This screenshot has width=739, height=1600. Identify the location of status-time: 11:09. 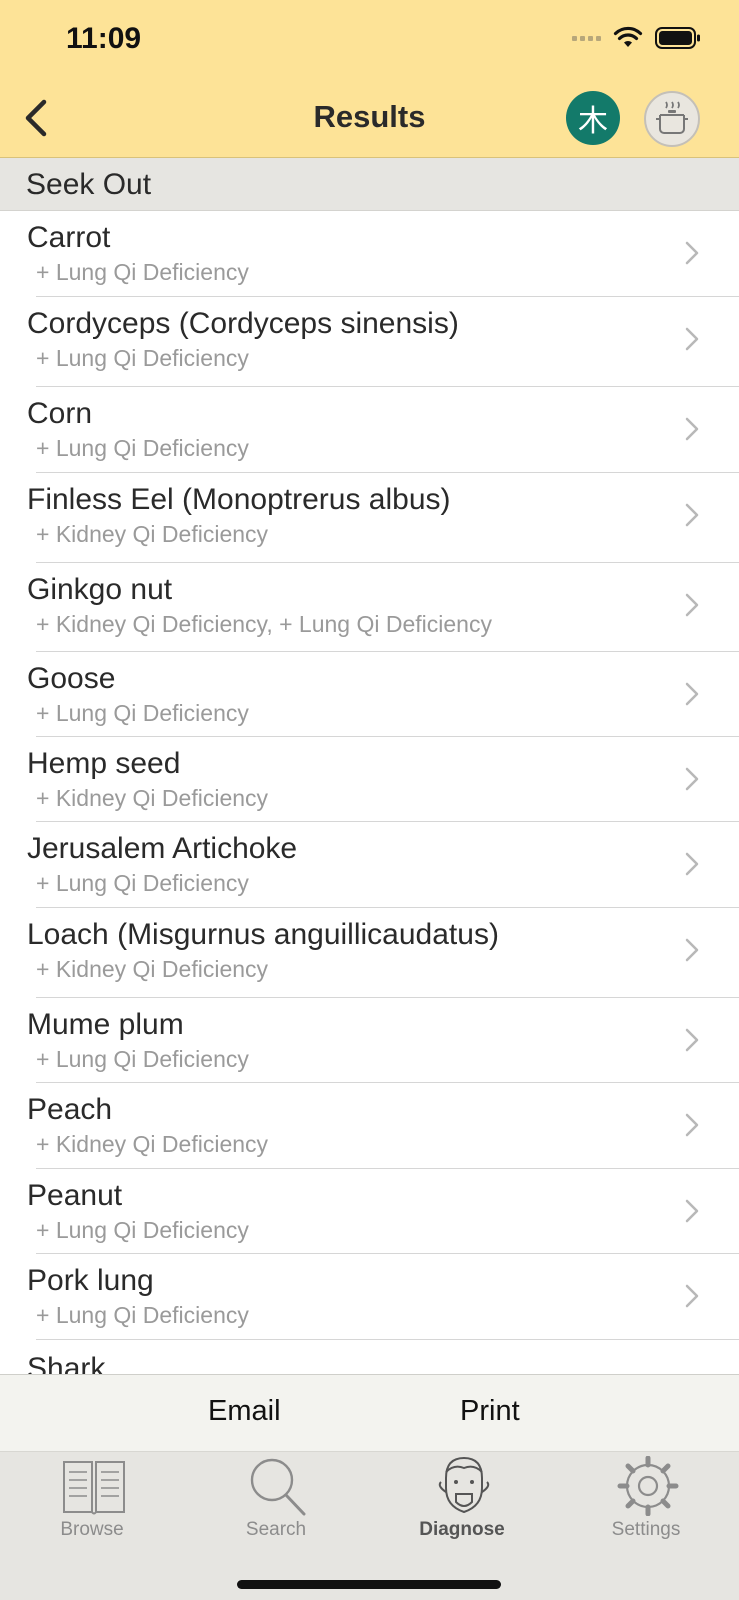
(104, 38).